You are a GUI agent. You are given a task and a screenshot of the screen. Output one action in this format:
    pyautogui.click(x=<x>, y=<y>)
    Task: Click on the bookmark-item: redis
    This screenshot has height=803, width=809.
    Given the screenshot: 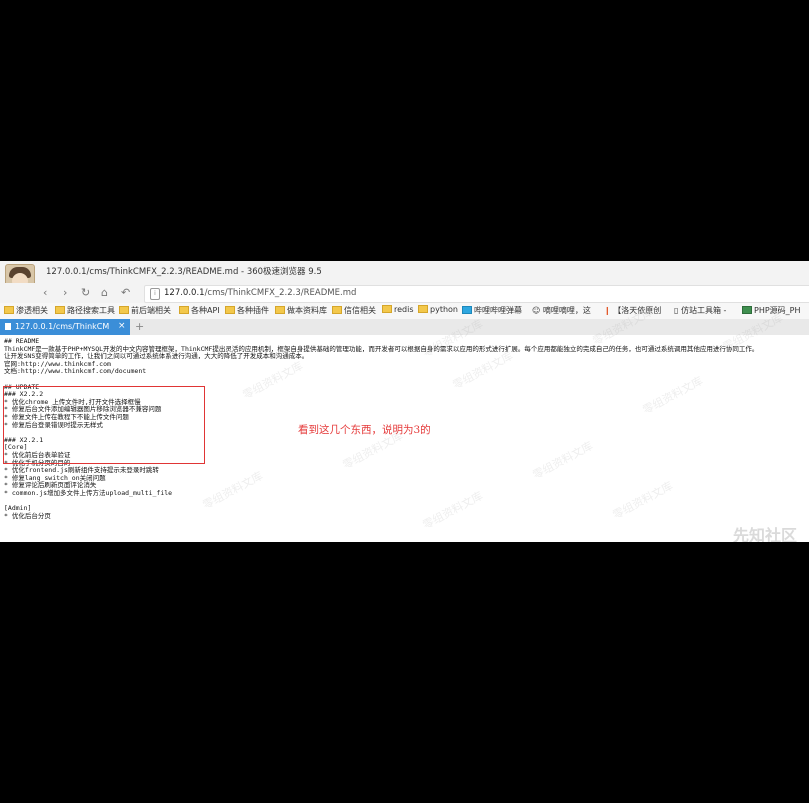 What is the action you would take?
    pyautogui.click(x=398, y=309)
    